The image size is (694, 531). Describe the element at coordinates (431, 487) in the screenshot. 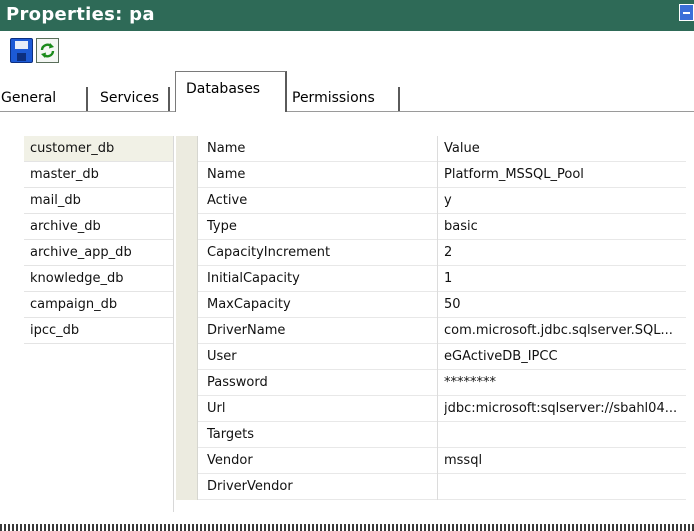

I see `table-row: DriverVendor` at that location.